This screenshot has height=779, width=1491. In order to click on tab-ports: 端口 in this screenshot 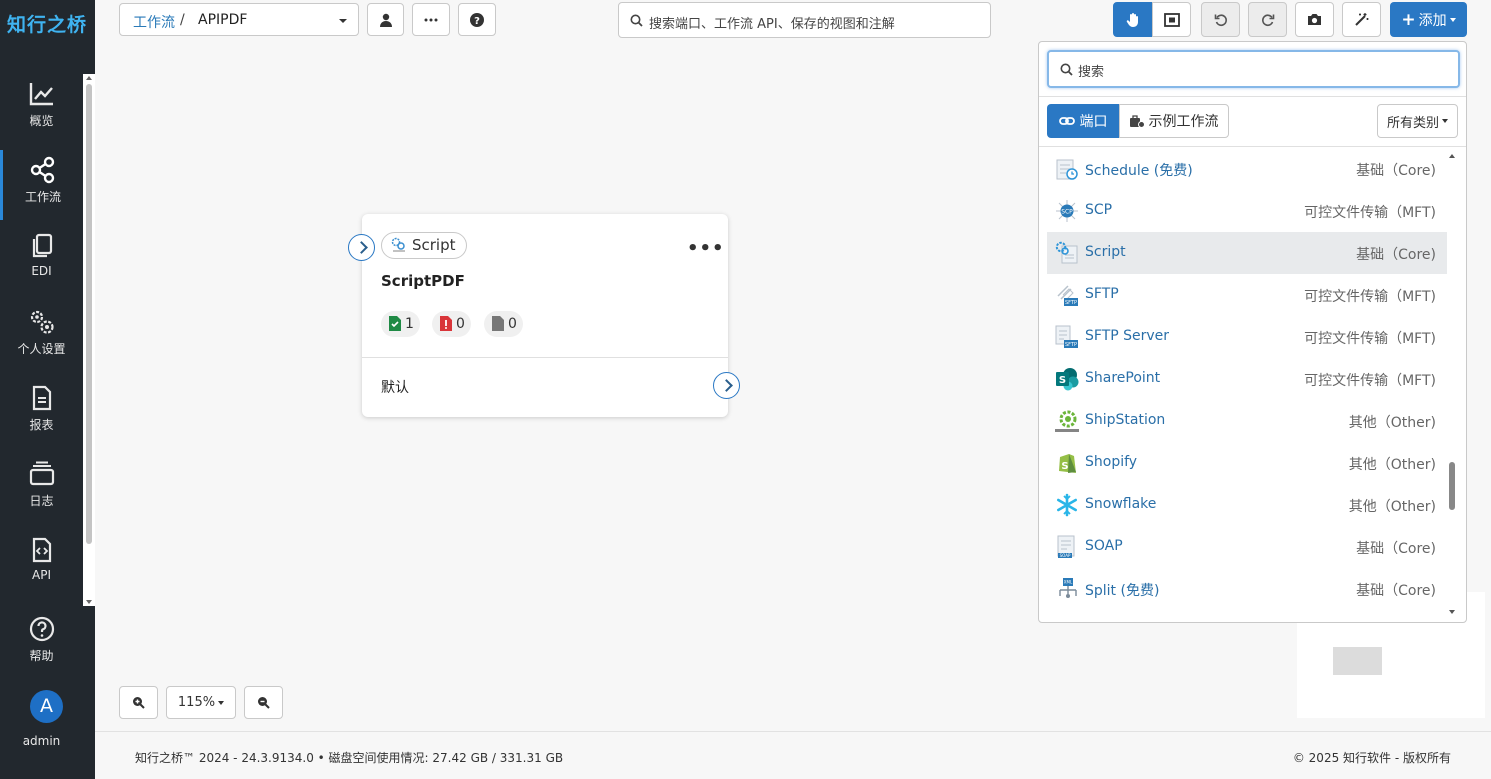, I will do `click(1083, 121)`.